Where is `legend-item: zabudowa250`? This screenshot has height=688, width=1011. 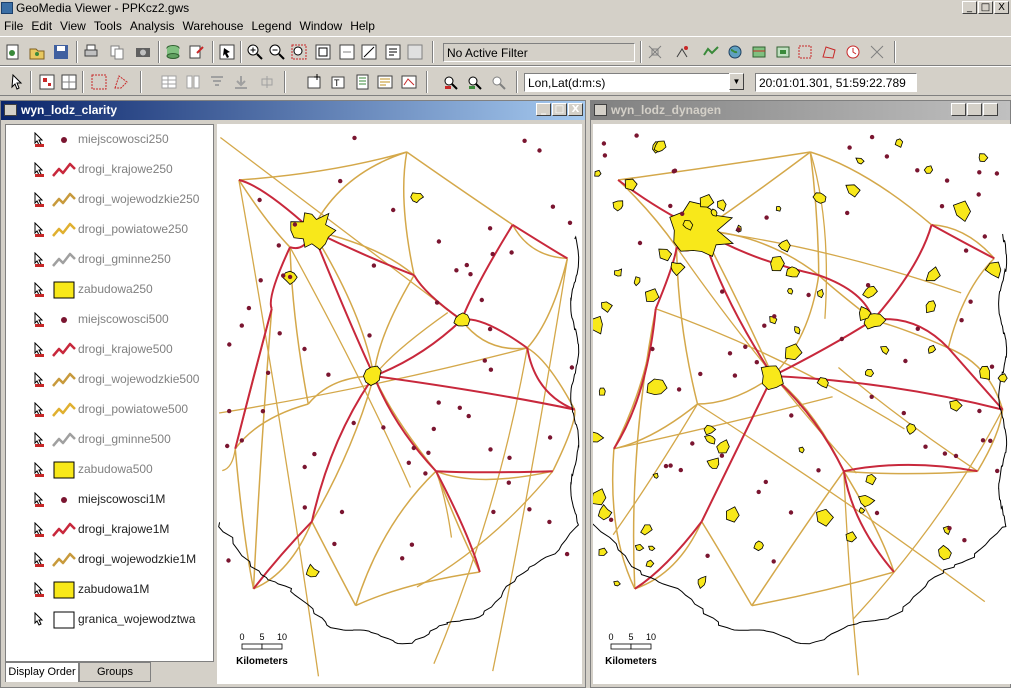 legend-item: zabudowa250 is located at coordinates (110, 290).